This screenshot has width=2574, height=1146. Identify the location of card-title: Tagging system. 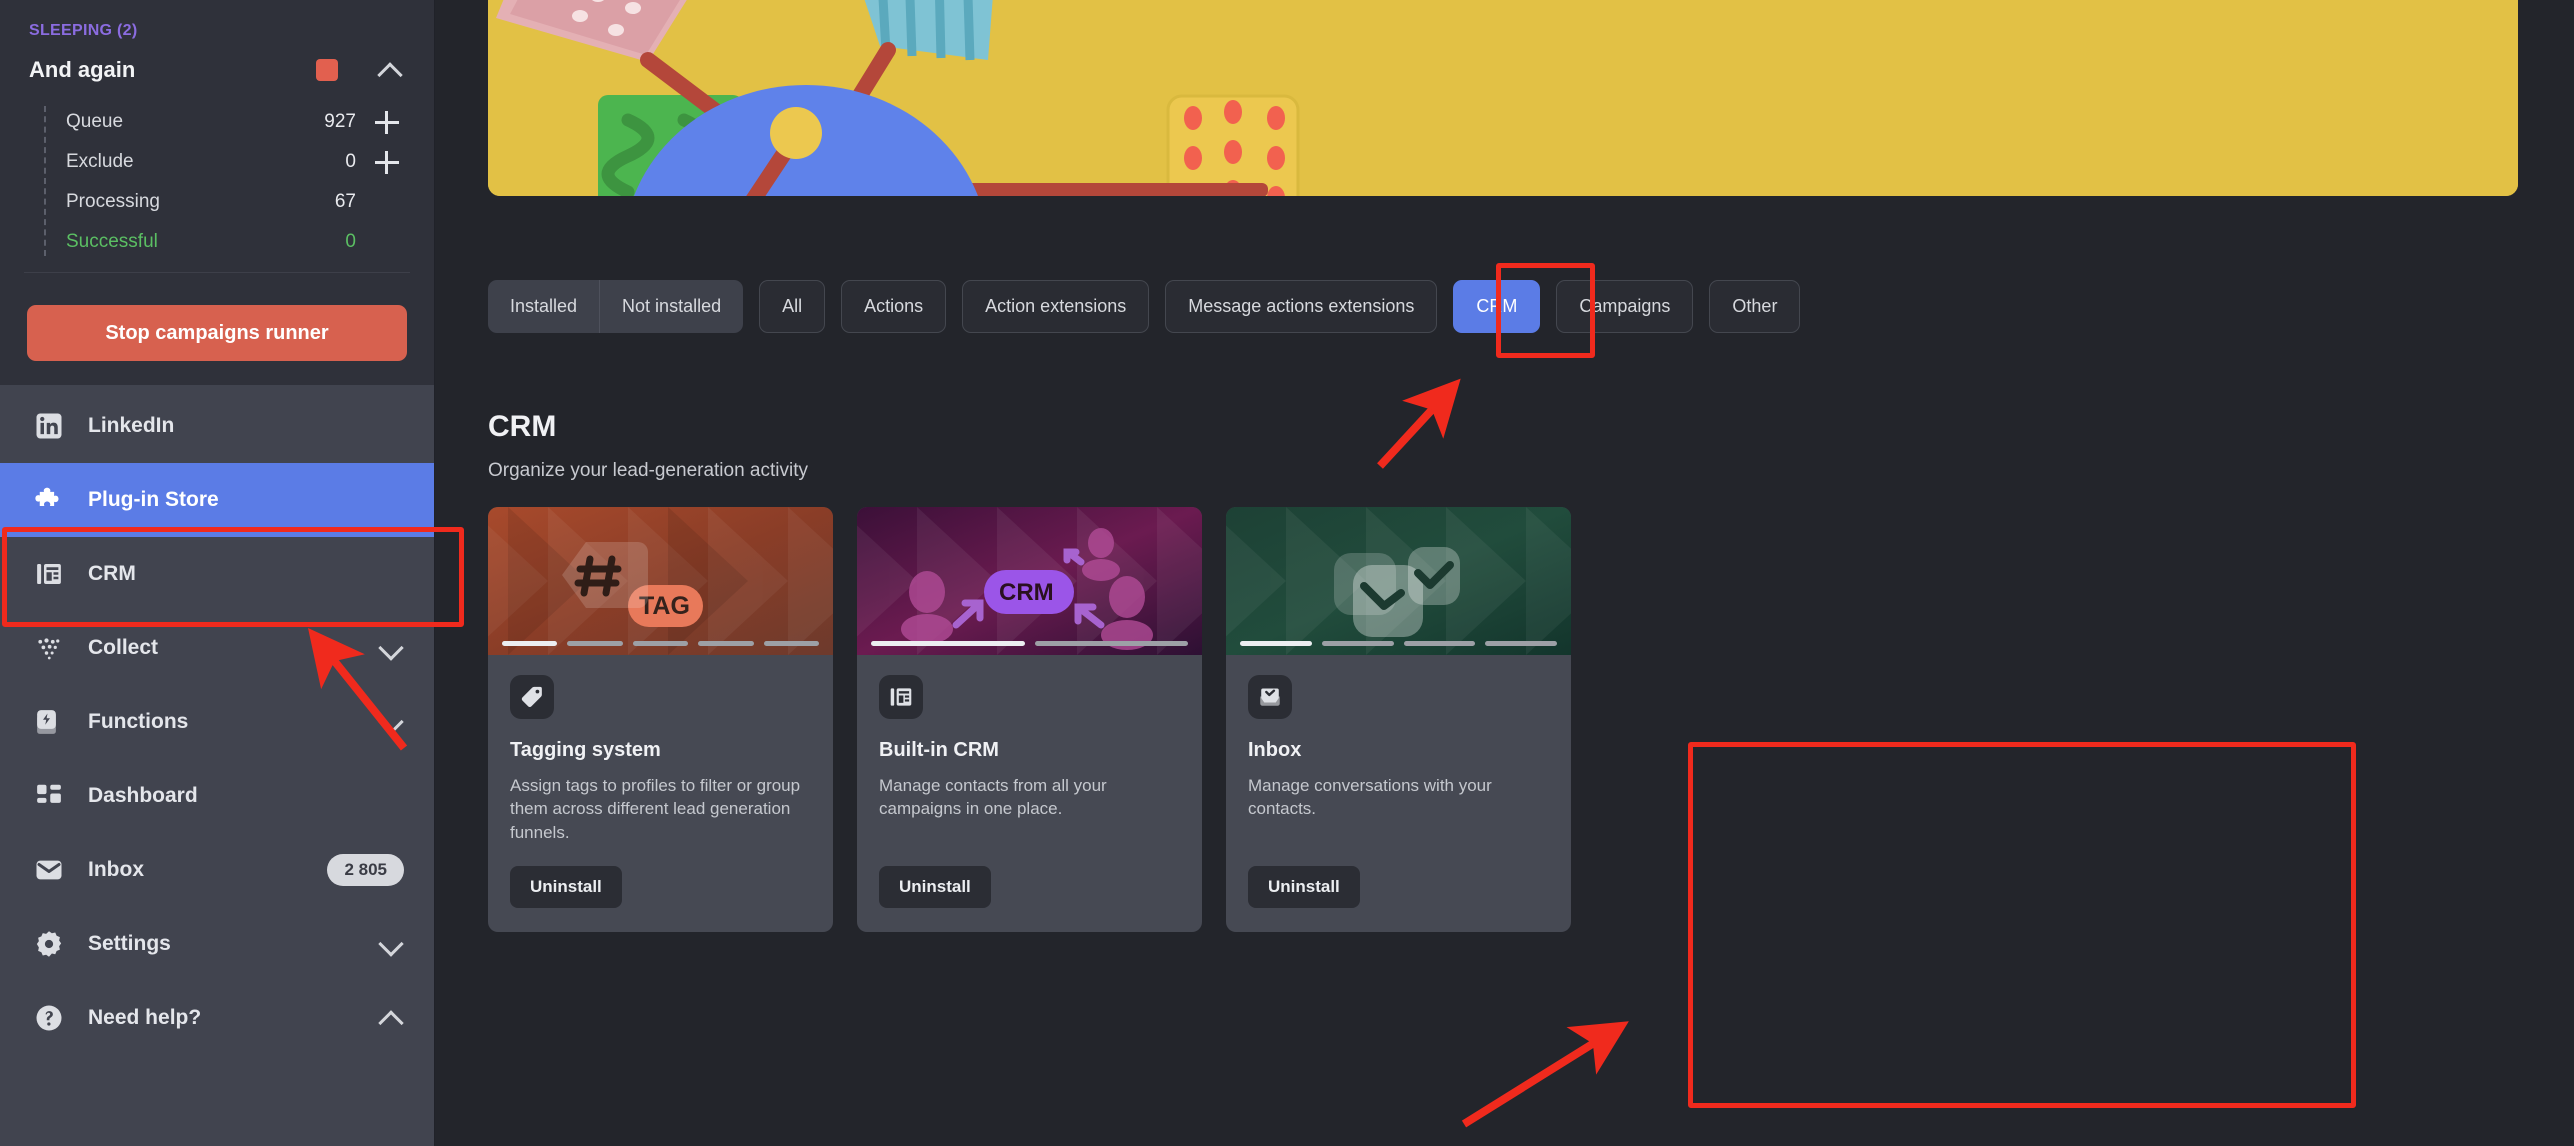
(585, 750).